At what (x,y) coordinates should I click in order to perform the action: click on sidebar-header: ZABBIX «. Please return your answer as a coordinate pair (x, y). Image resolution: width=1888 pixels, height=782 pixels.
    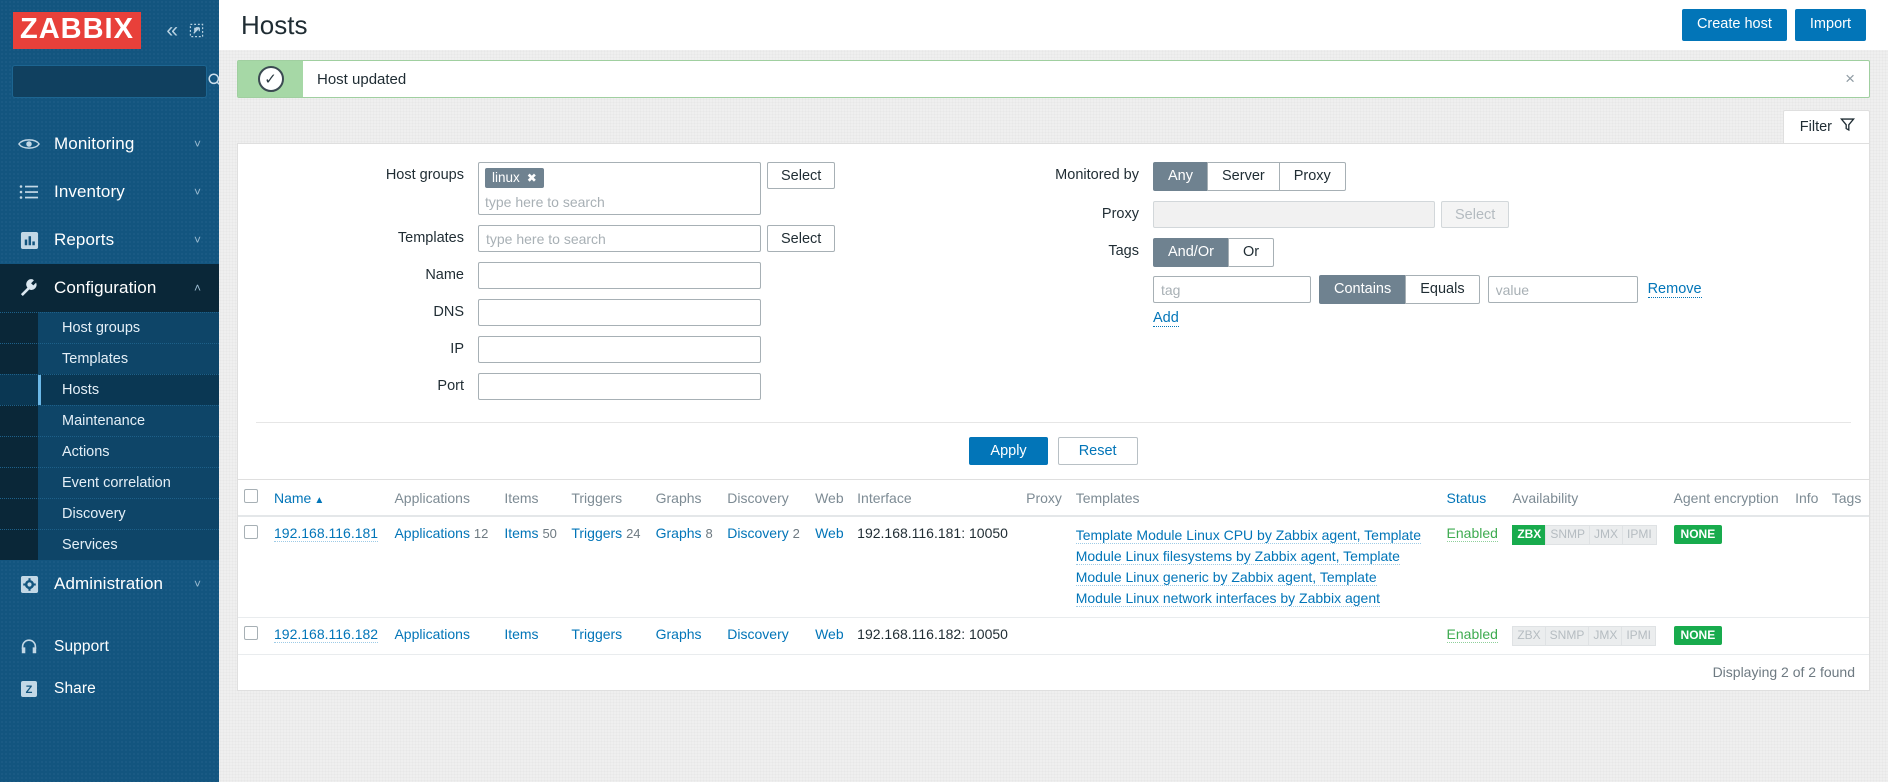
    Looking at the image, I should click on (109, 29).